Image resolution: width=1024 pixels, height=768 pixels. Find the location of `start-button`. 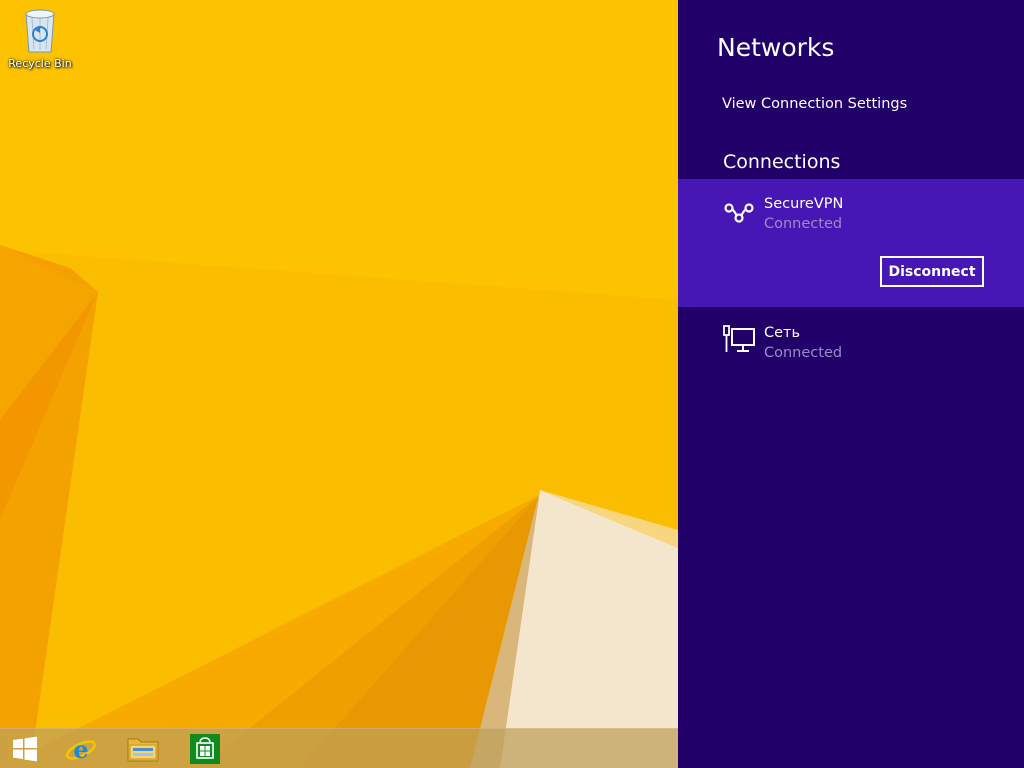

start-button is located at coordinates (27, 748).